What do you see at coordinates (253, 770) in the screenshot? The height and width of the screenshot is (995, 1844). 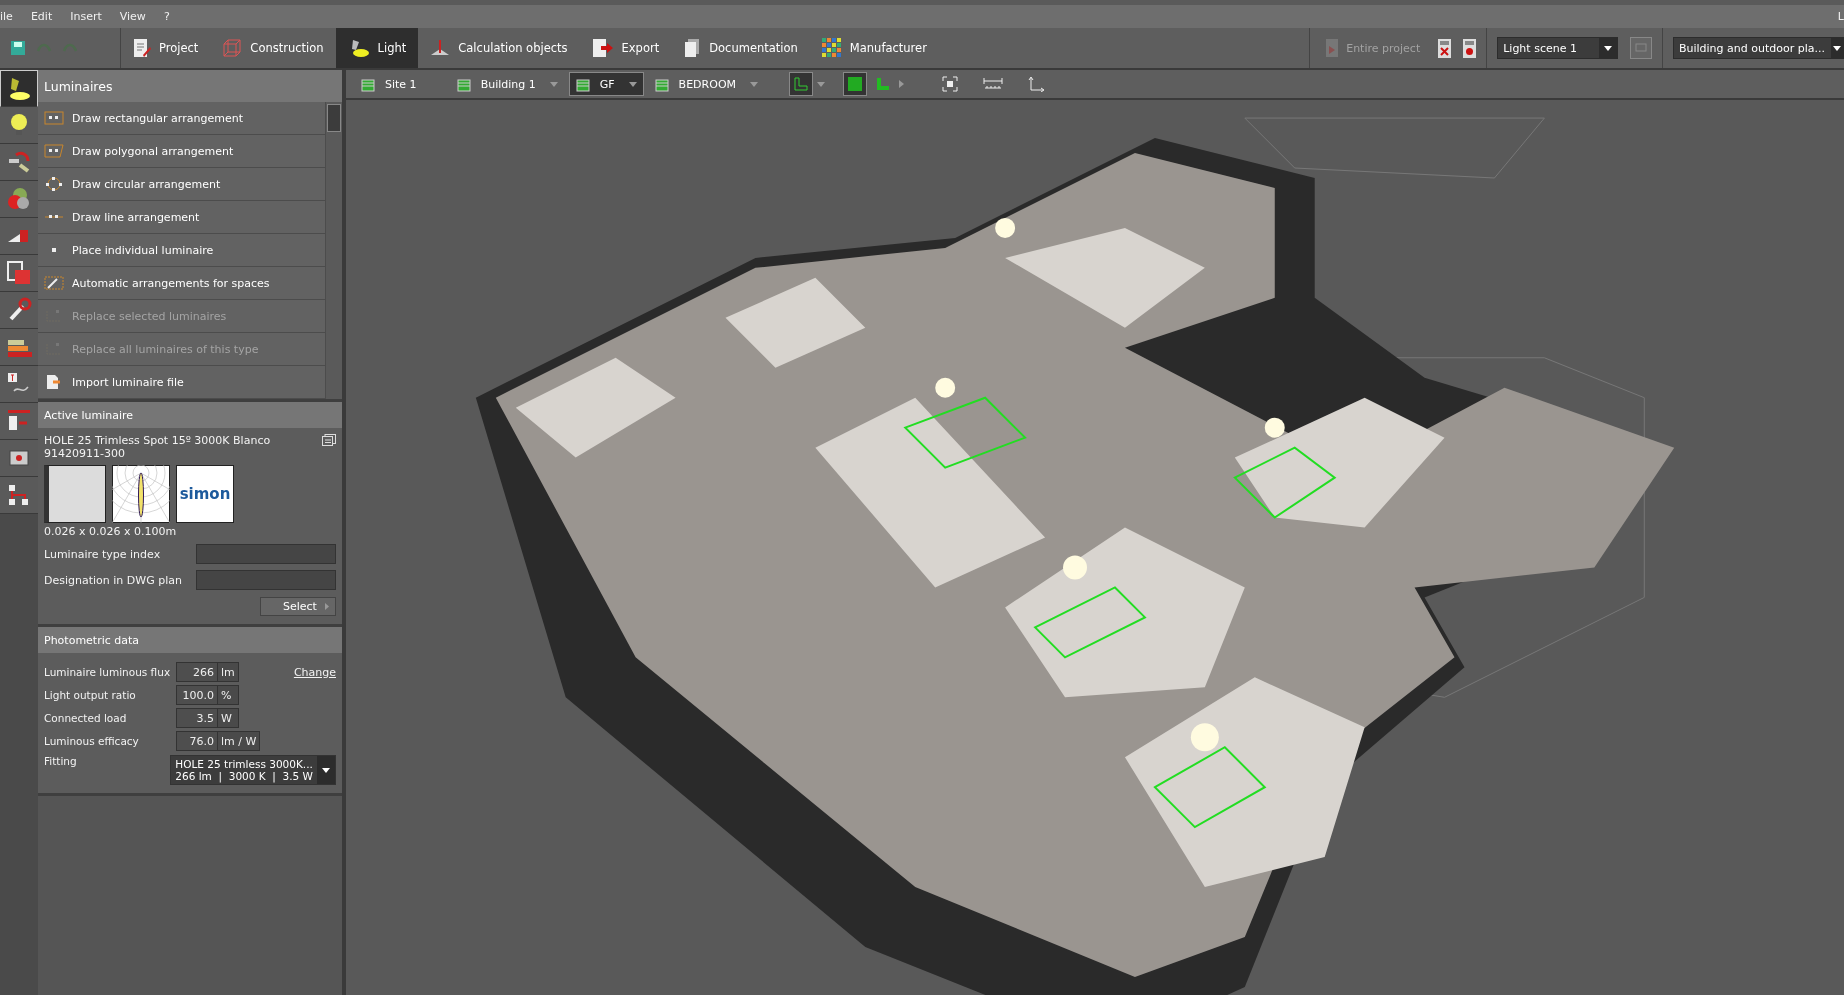 I see `fitting-dropdown: HOLE 25 trimless 3000K... 266 lm | 3000 K | 3.5 W` at bounding box center [253, 770].